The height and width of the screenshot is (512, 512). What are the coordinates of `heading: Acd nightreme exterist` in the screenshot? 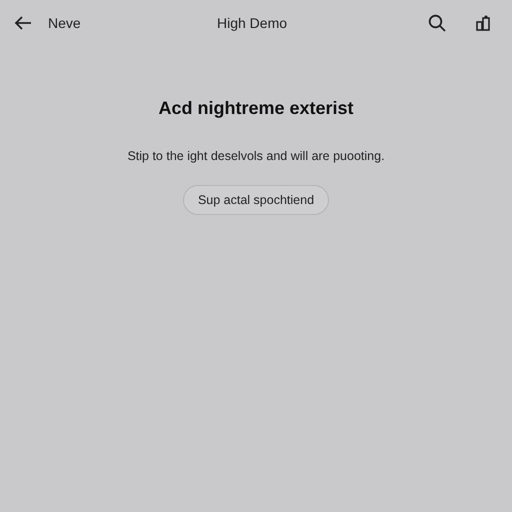 It's located at (256, 108).